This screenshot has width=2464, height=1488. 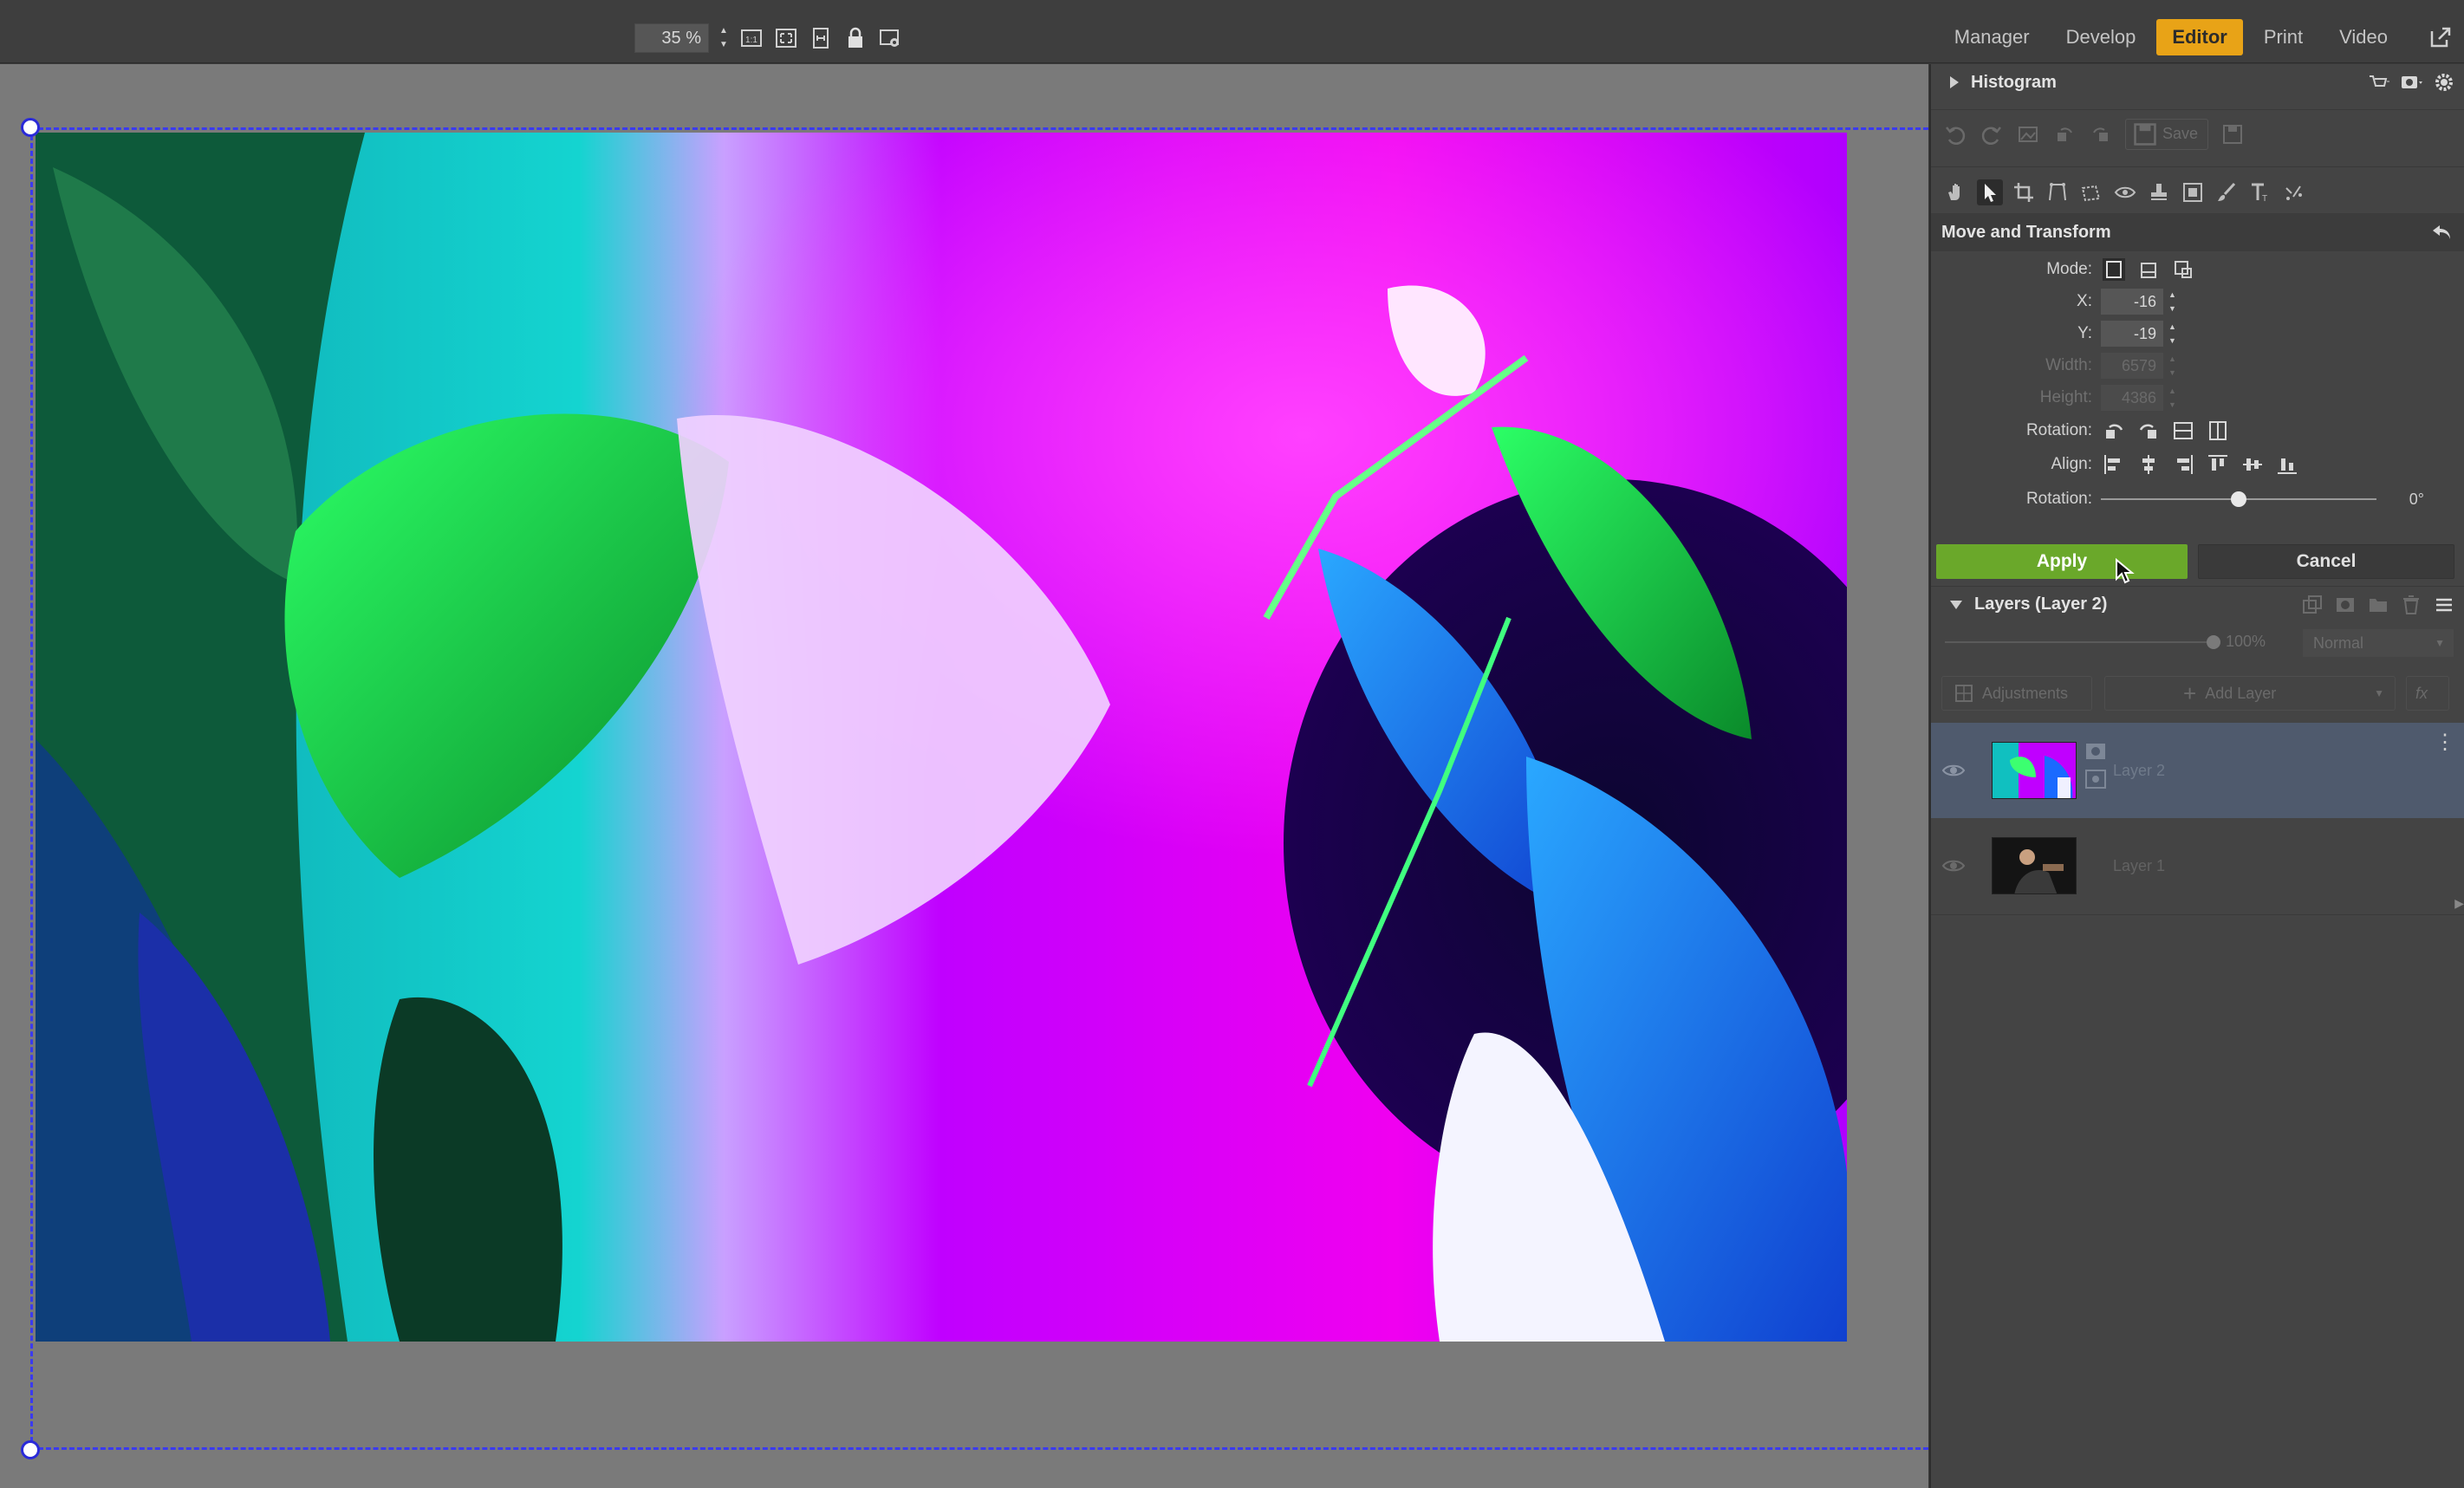 I want to click on fx-button: fx, so click(x=2428, y=693).